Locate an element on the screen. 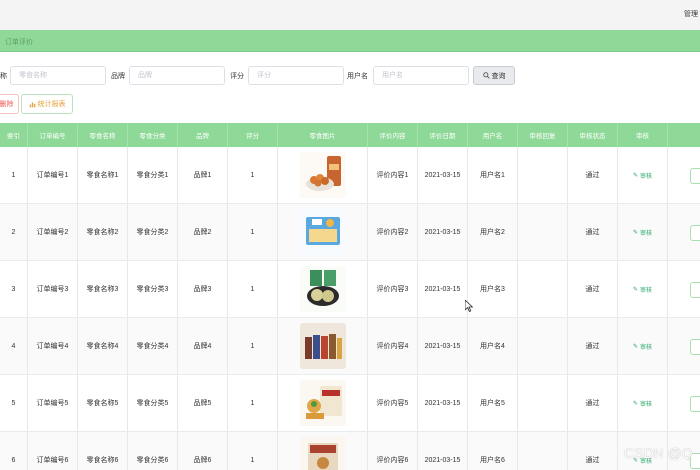  search-icon is located at coordinates (486, 75).